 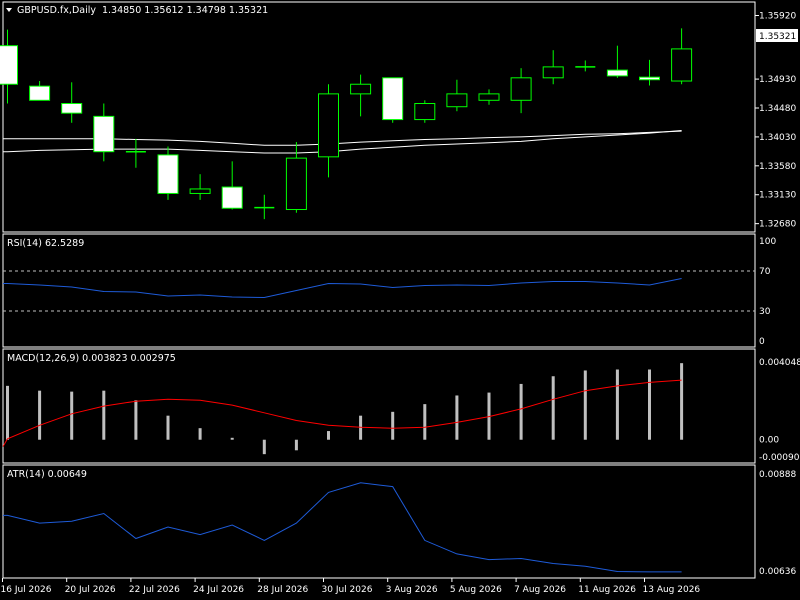 I want to click on price-tick-label: 1.32680, so click(x=777, y=225).